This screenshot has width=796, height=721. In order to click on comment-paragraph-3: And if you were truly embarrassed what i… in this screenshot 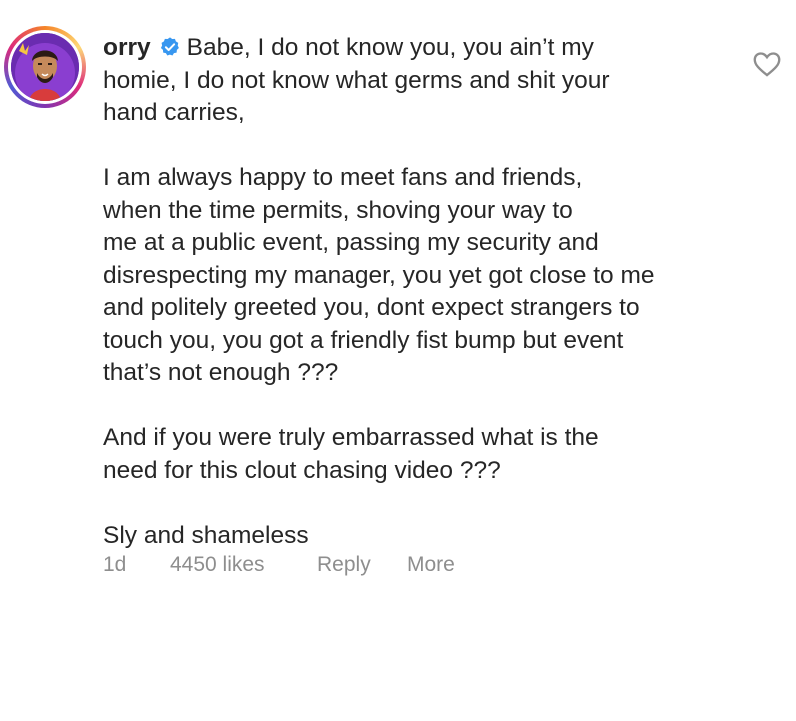, I will do `click(403, 454)`.